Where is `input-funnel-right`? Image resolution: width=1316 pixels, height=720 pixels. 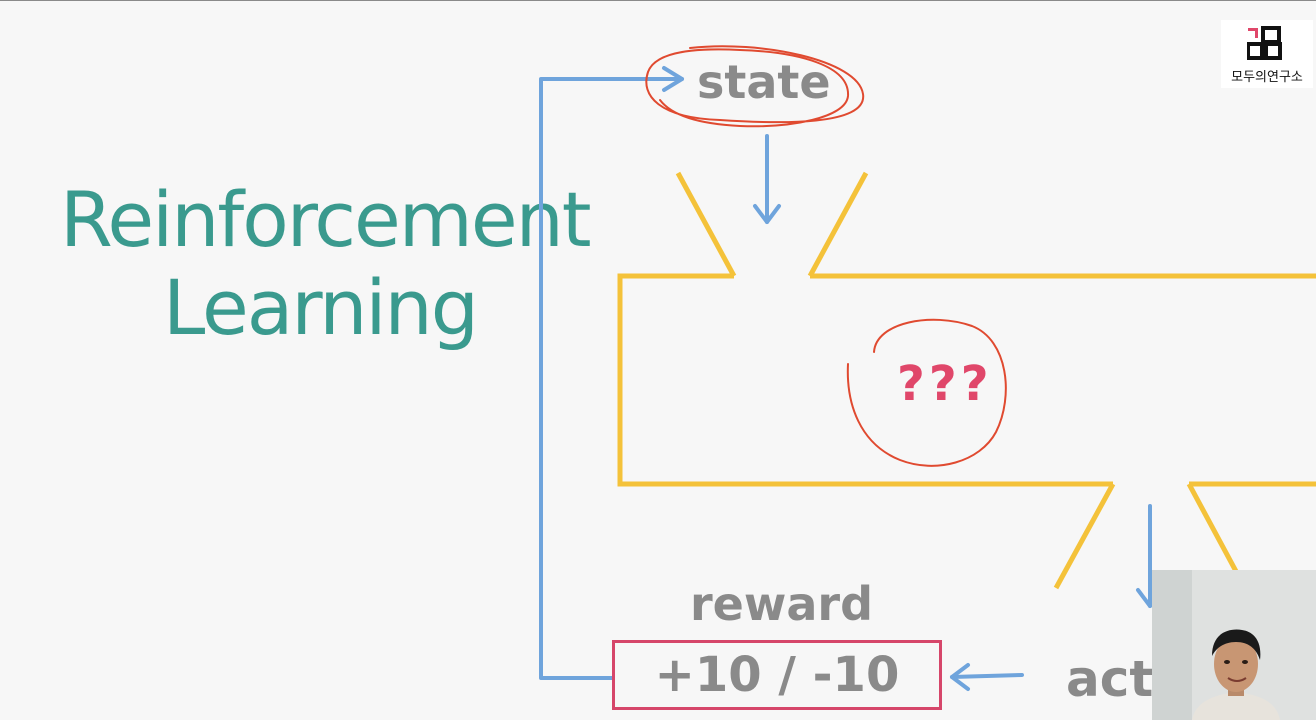 input-funnel-right is located at coordinates (838, 224).